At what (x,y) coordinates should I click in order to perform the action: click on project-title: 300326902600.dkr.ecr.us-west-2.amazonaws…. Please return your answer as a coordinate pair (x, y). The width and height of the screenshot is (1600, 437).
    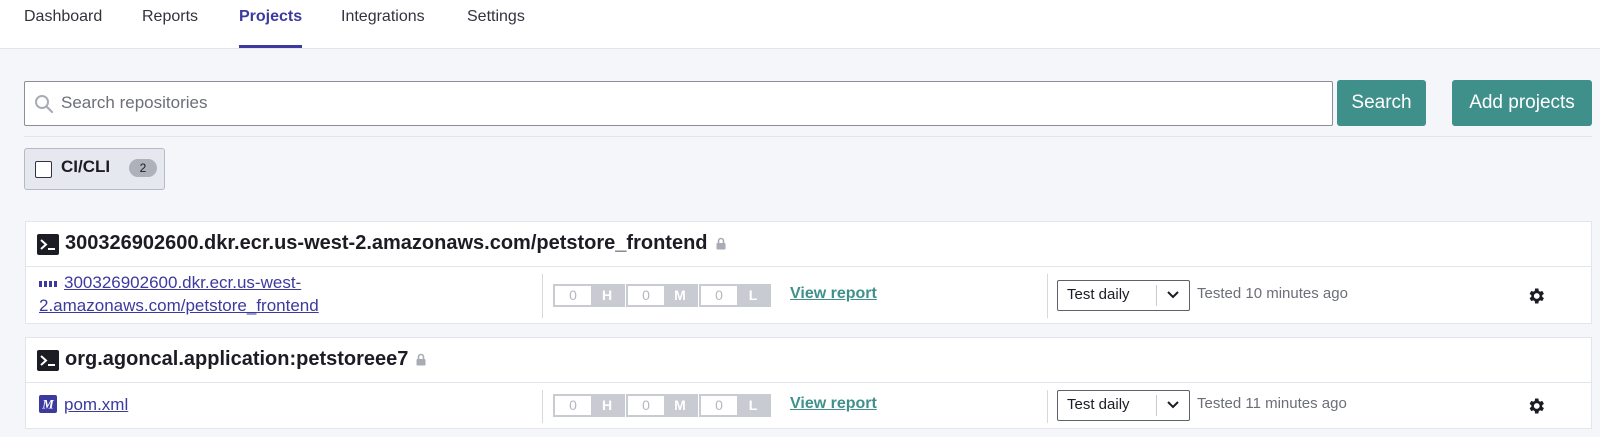
    Looking at the image, I should click on (395, 243).